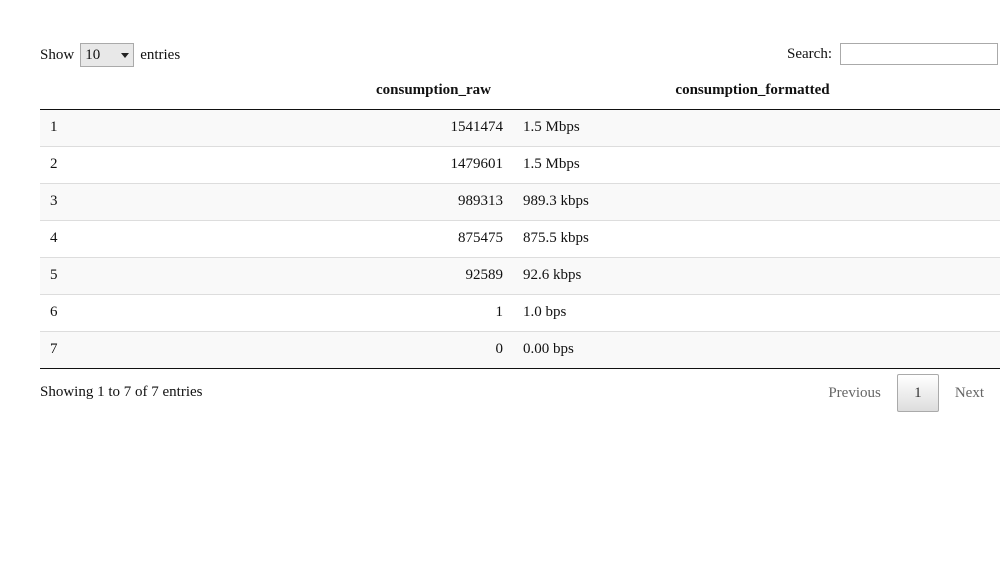 Image resolution: width=1000 pixels, height=580 pixels. Describe the element at coordinates (809, 53) in the screenshot. I see `search-label: Search:` at that location.